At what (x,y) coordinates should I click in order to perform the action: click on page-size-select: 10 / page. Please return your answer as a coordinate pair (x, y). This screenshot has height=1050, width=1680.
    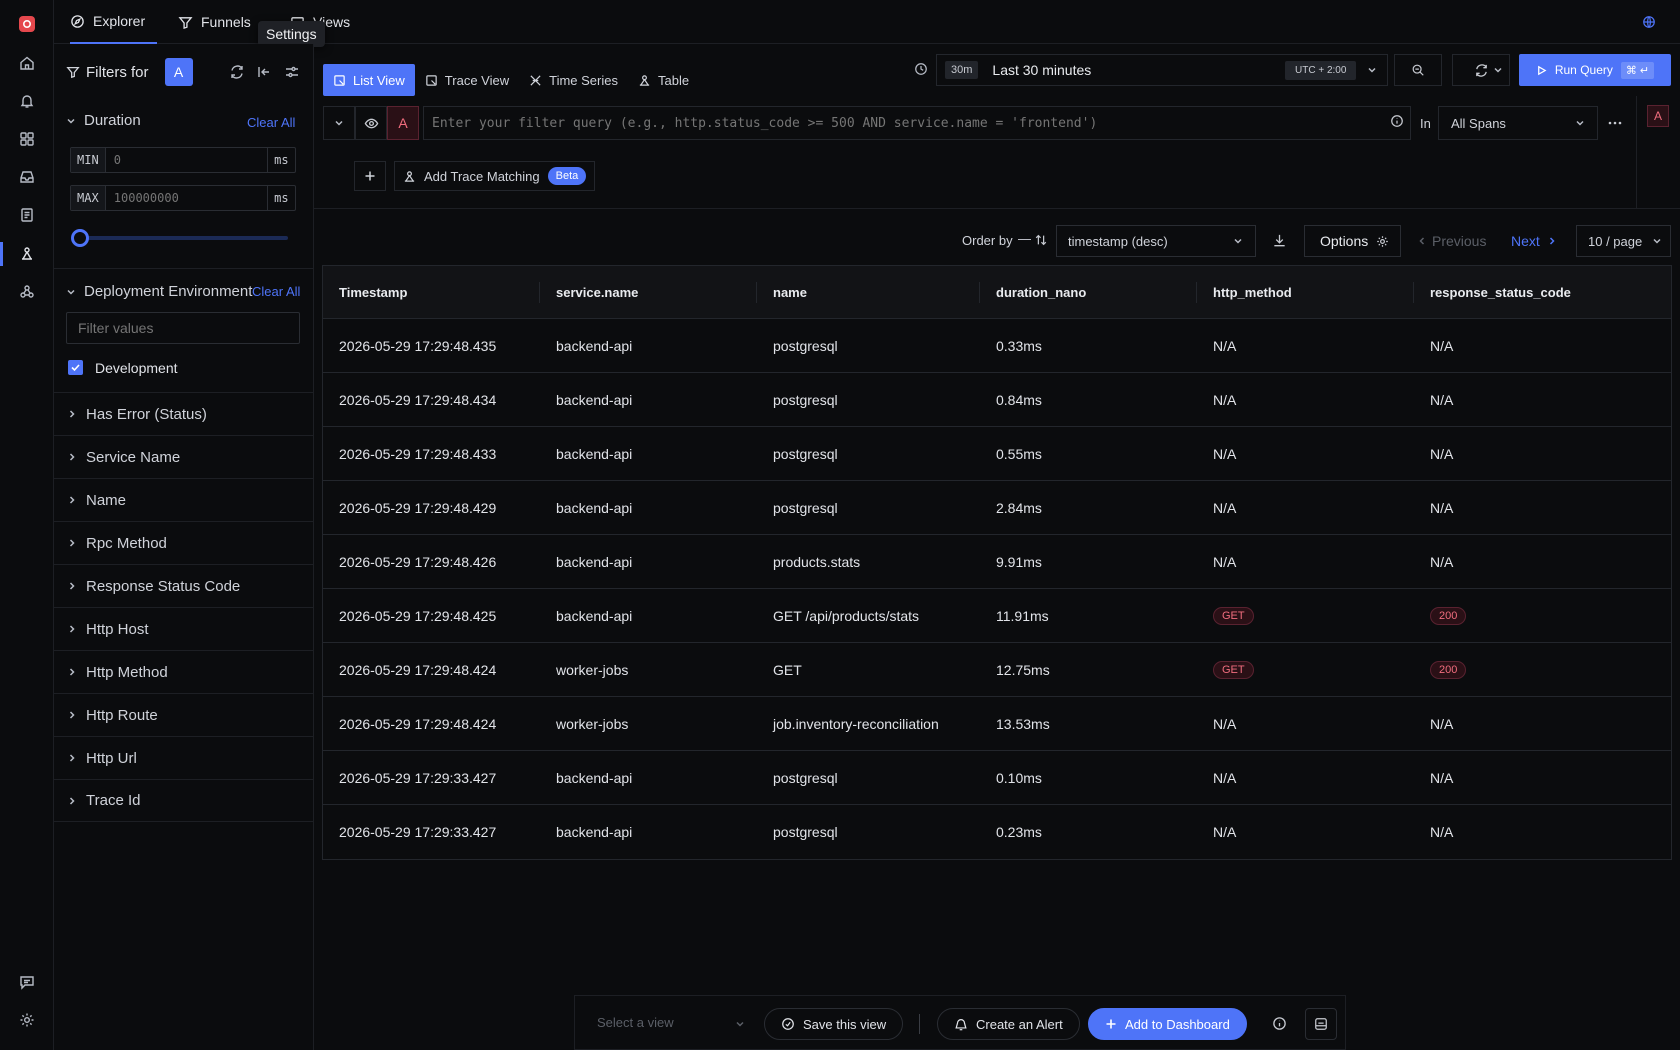
    Looking at the image, I should click on (1623, 241).